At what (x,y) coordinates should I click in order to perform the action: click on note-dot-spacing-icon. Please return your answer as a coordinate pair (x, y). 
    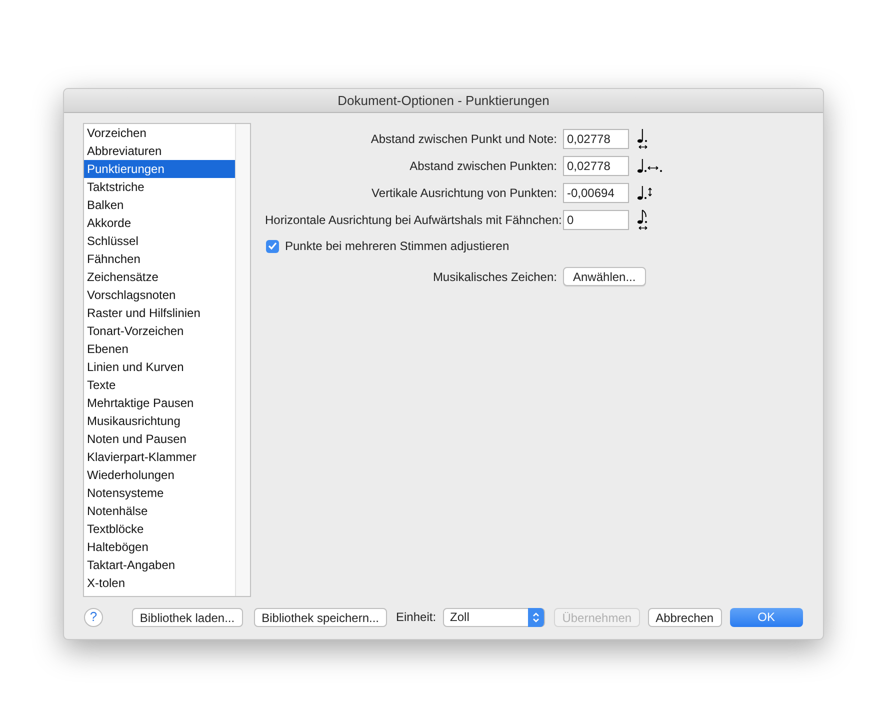
    Looking at the image, I should click on (643, 139).